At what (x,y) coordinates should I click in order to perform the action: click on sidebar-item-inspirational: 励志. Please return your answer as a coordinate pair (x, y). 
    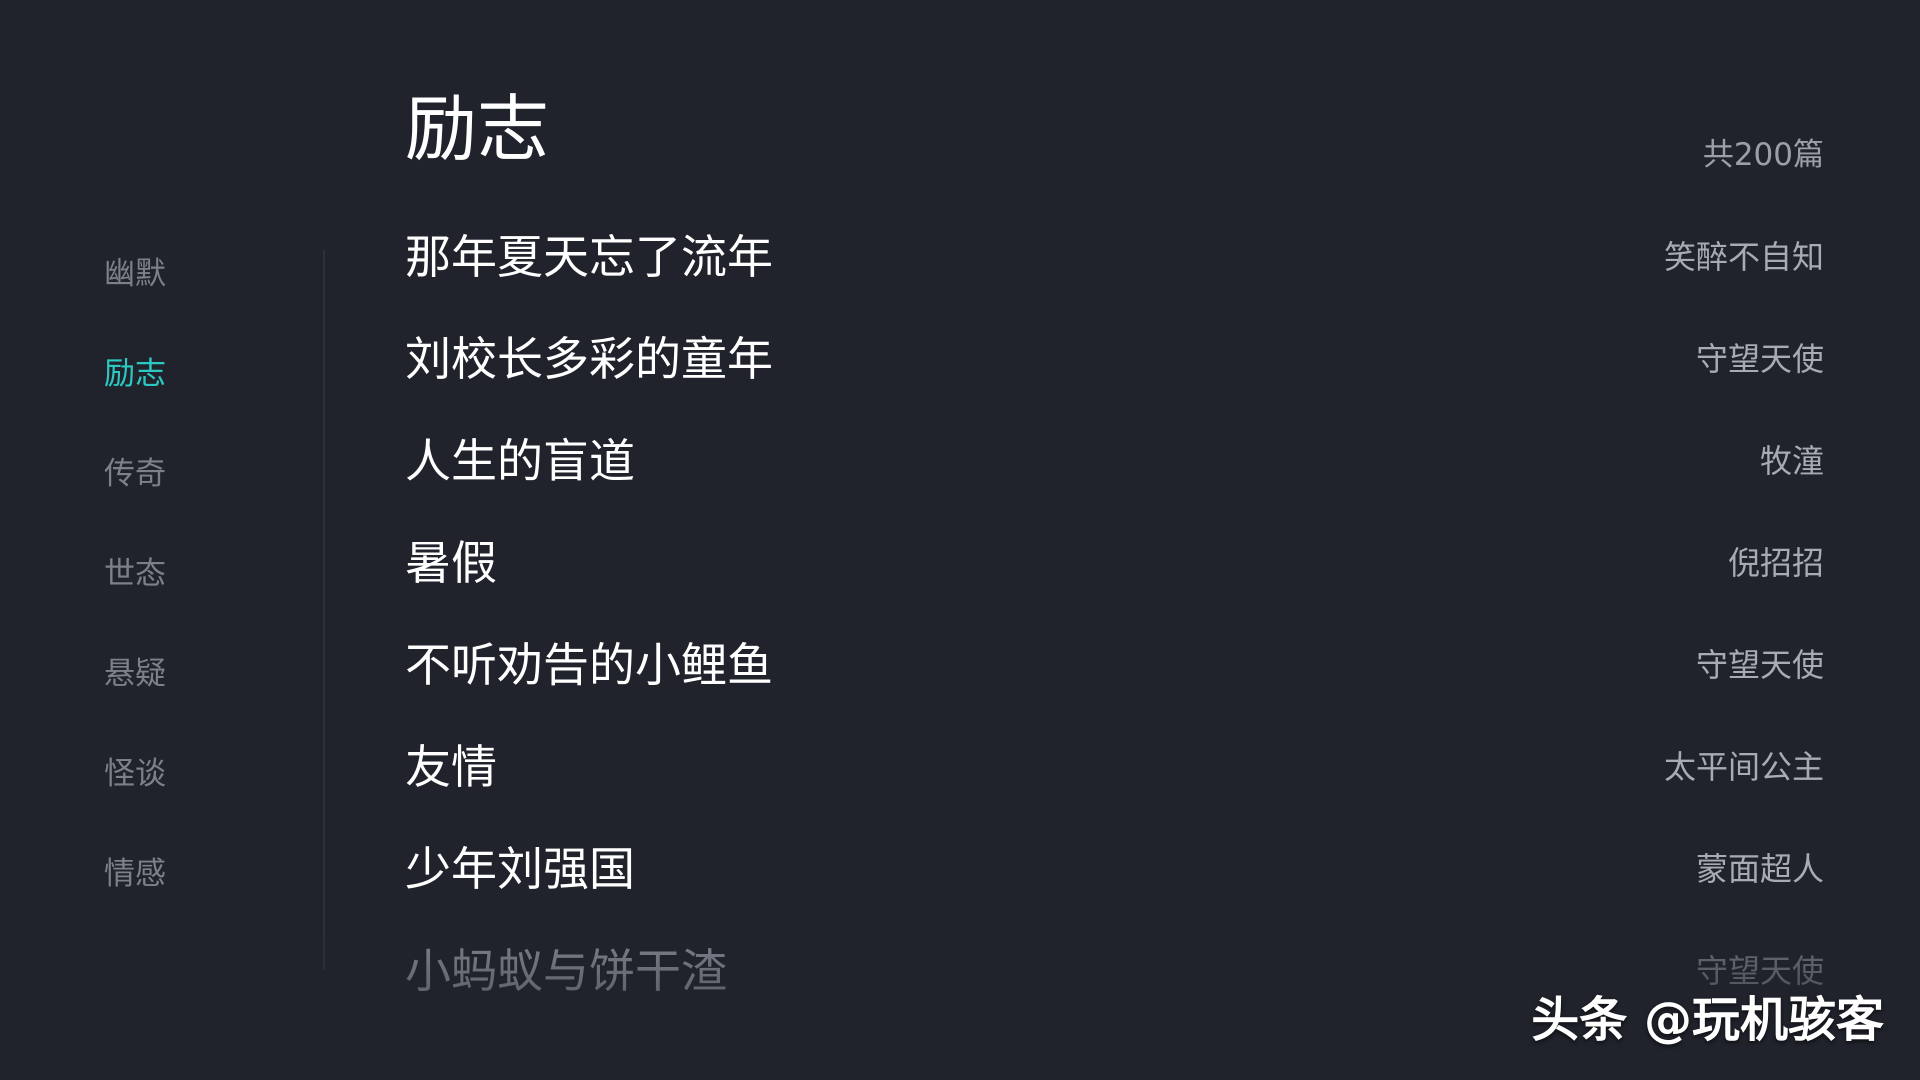
    Looking at the image, I should click on (135, 374).